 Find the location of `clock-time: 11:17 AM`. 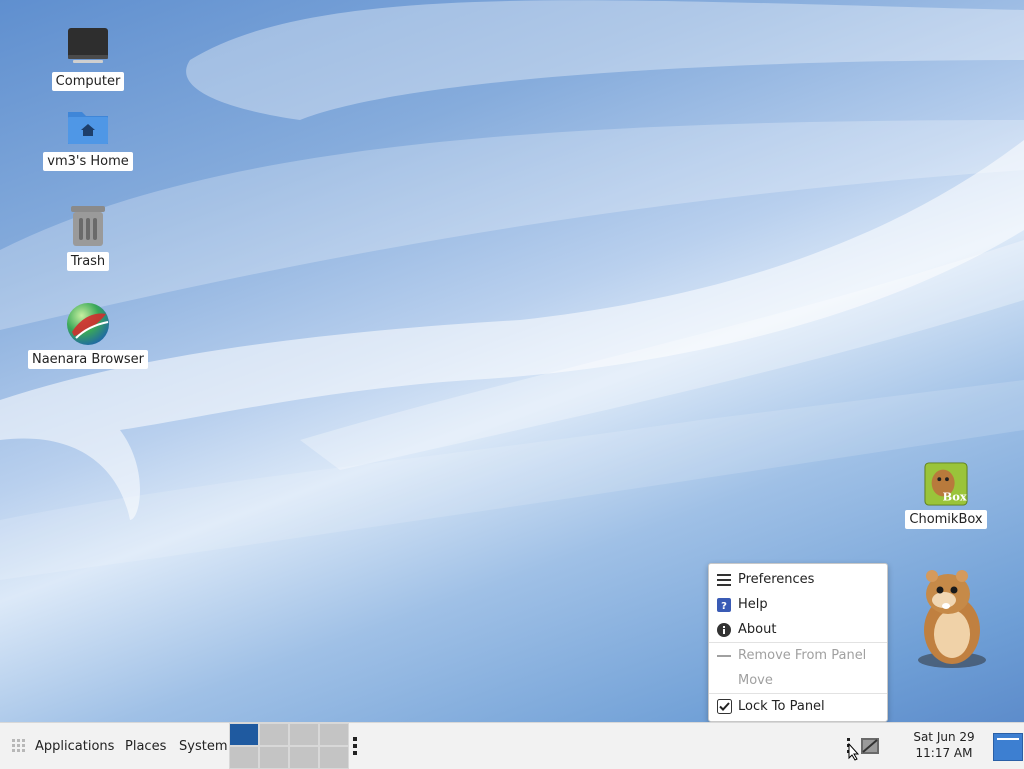

clock-time: 11:17 AM is located at coordinates (944, 753).